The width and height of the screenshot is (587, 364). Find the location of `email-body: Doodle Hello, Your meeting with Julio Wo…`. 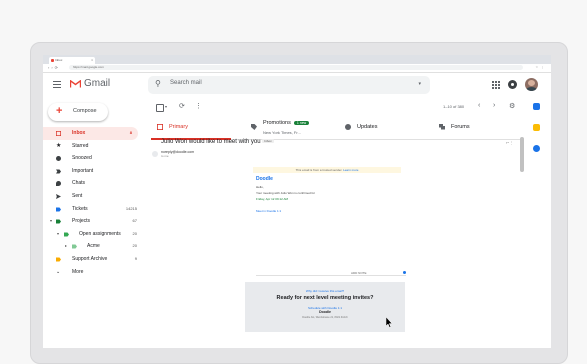

email-body: Doodle Hello, Your meeting with Julio Wo… is located at coordinates (331, 195).